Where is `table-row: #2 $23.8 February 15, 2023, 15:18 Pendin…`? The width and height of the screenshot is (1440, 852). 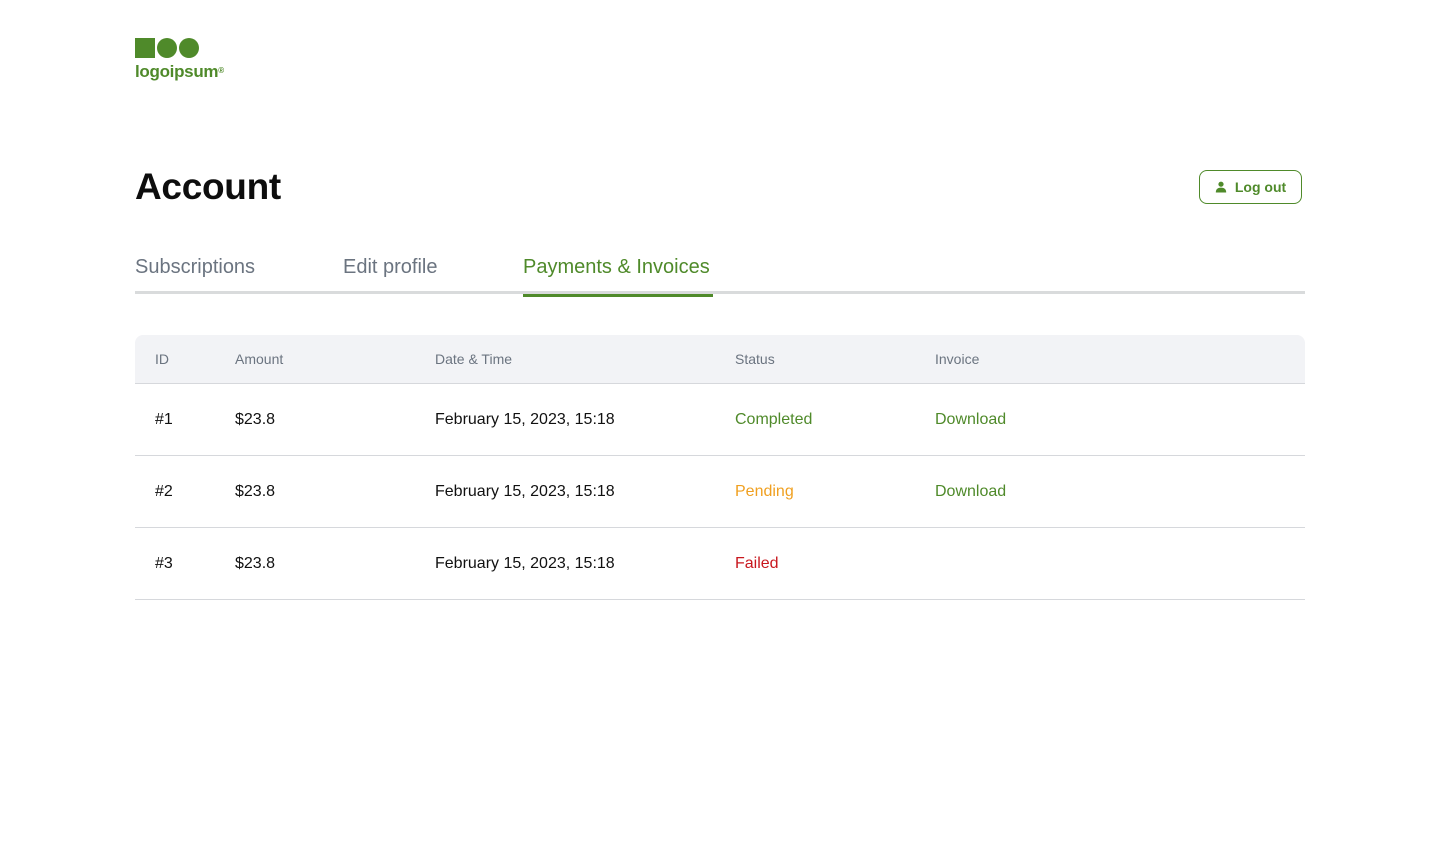
table-row: #2 $23.8 February 15, 2023, 15:18 Pendin… is located at coordinates (720, 492).